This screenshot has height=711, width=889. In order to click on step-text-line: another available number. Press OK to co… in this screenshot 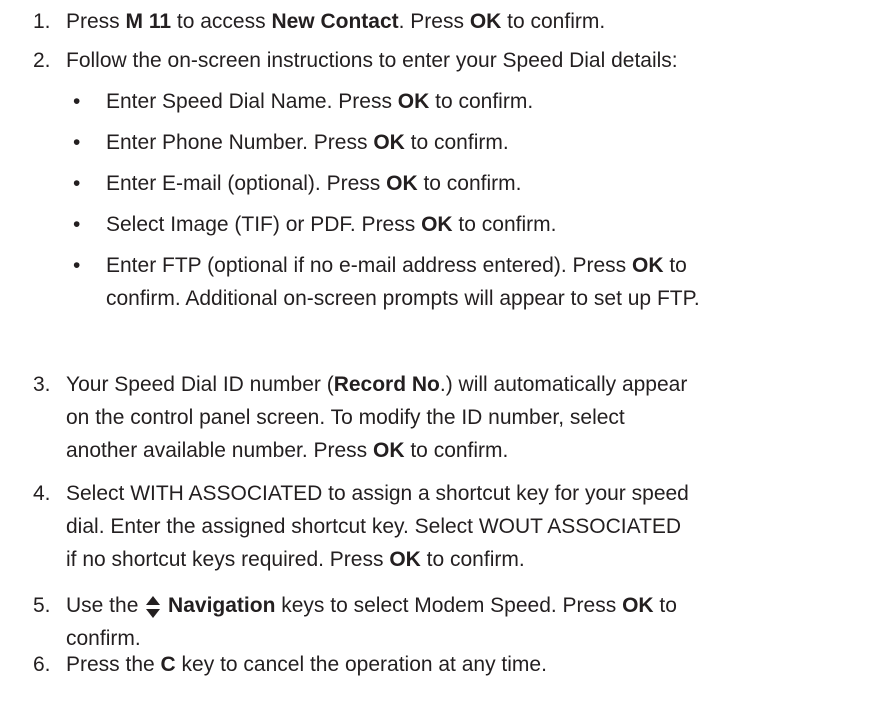, I will do `click(287, 451)`.